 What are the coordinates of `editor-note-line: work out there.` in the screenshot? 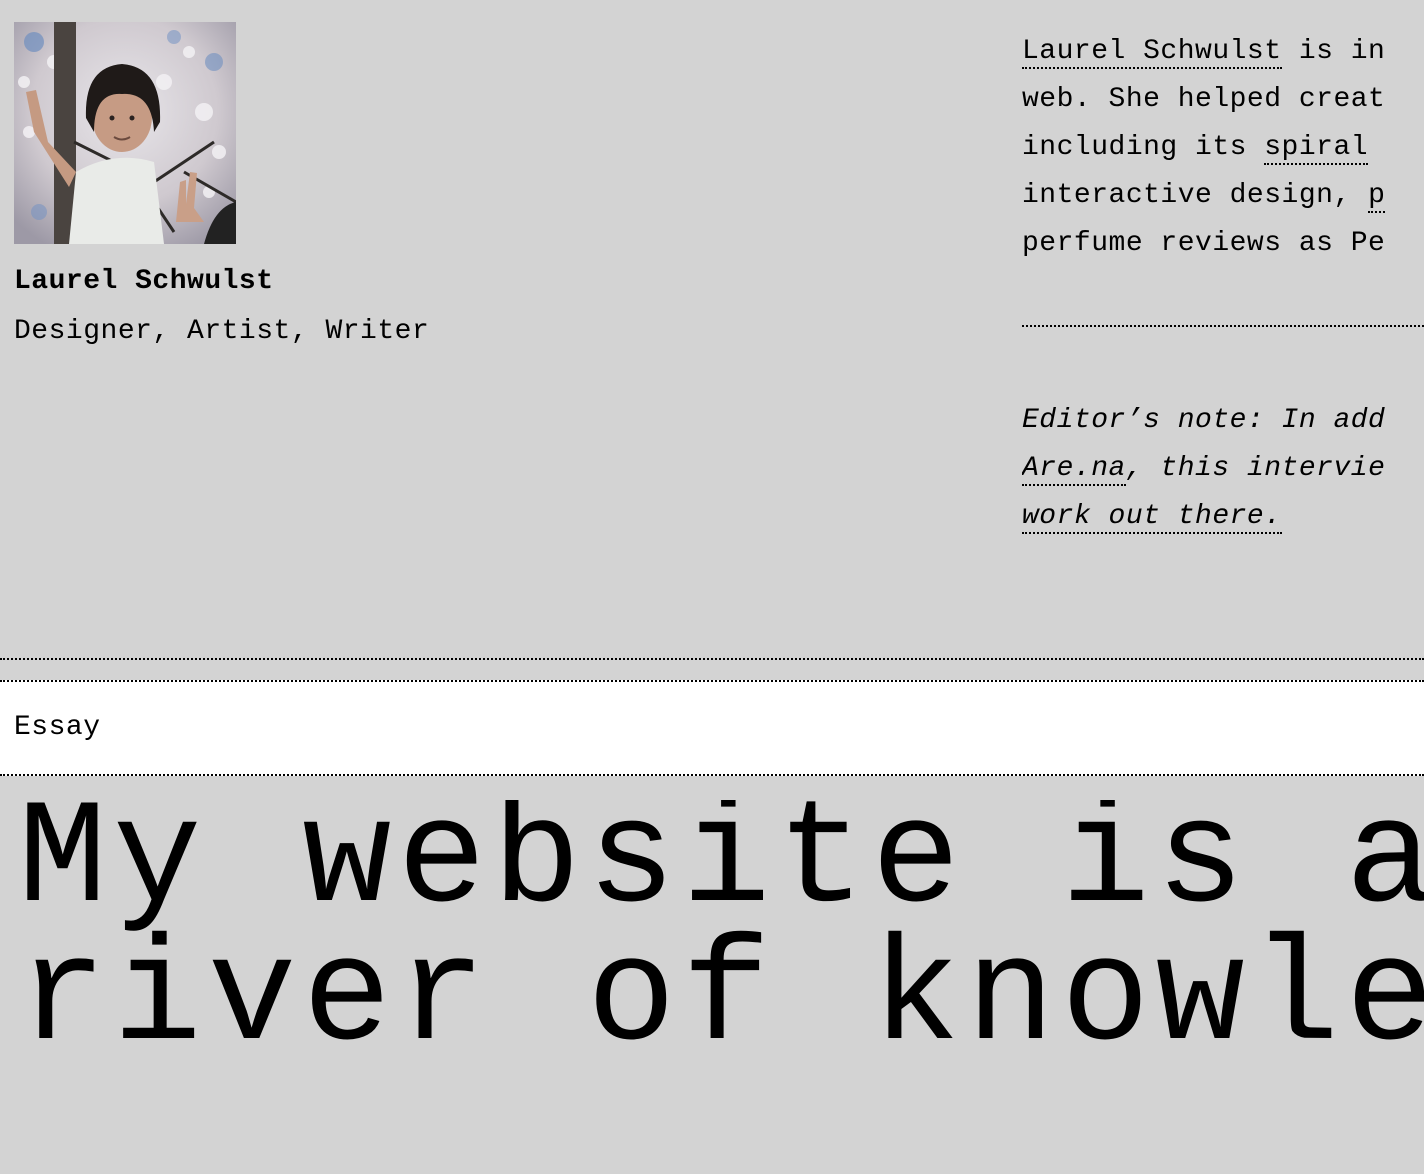 It's located at (1223, 517).